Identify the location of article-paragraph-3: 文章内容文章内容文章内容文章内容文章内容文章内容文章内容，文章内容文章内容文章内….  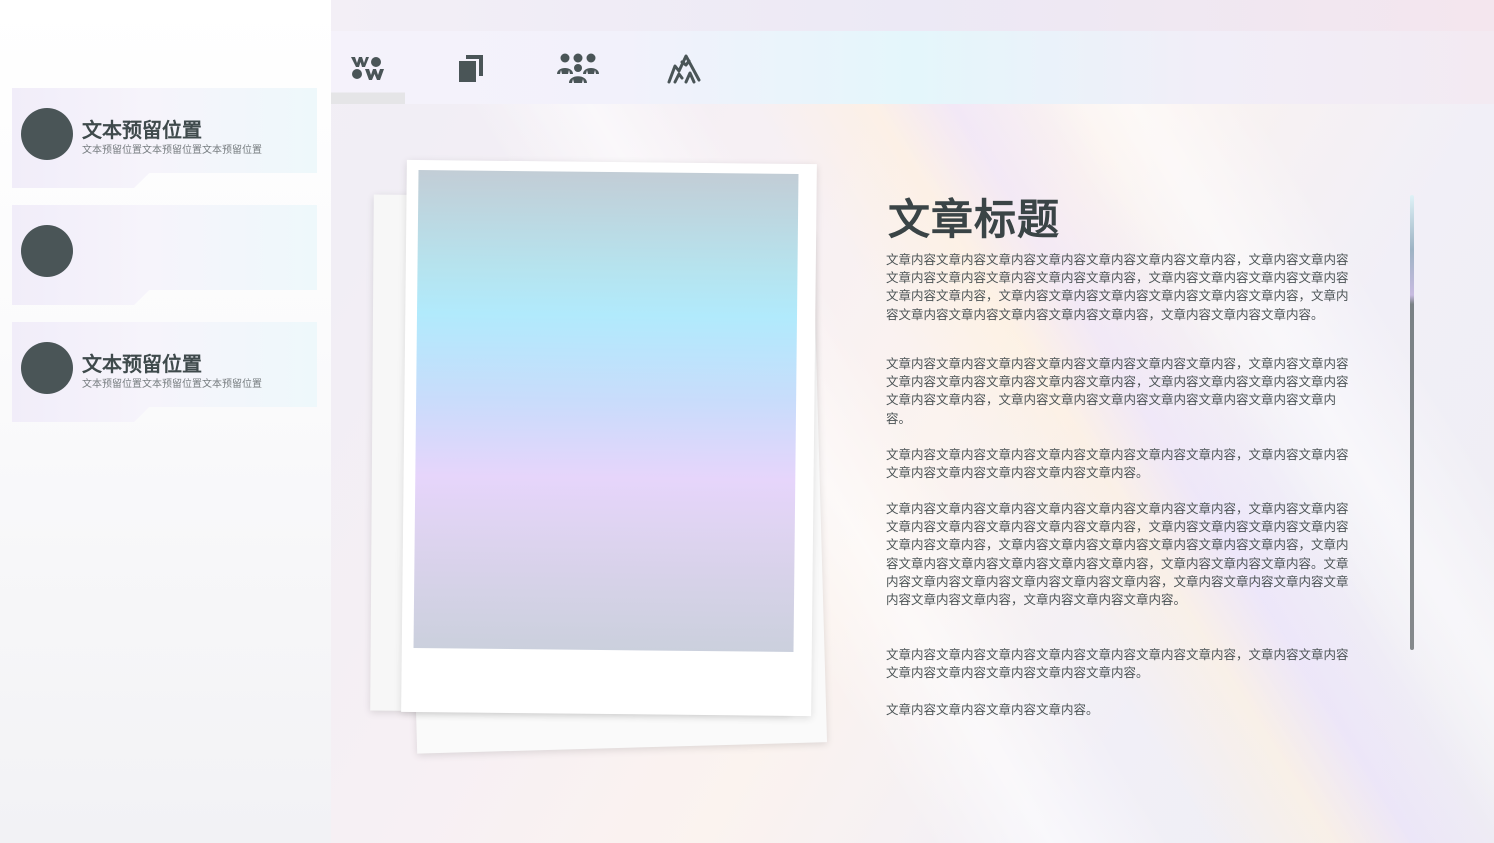
(1117, 464).